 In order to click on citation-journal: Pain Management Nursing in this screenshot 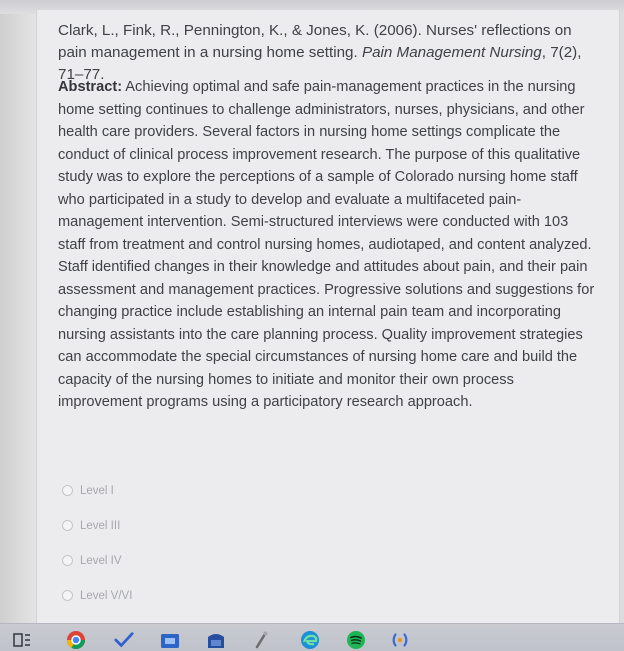, I will do `click(451, 52)`.